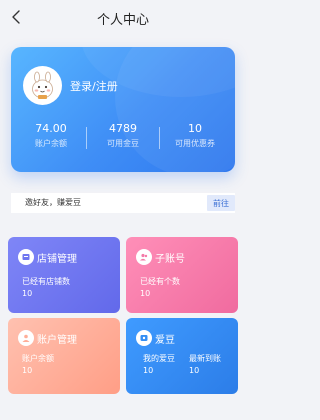 The width and height of the screenshot is (320, 420). Describe the element at coordinates (51, 135) in the screenshot. I see `stat-balance: 74.00 账户余额` at that location.